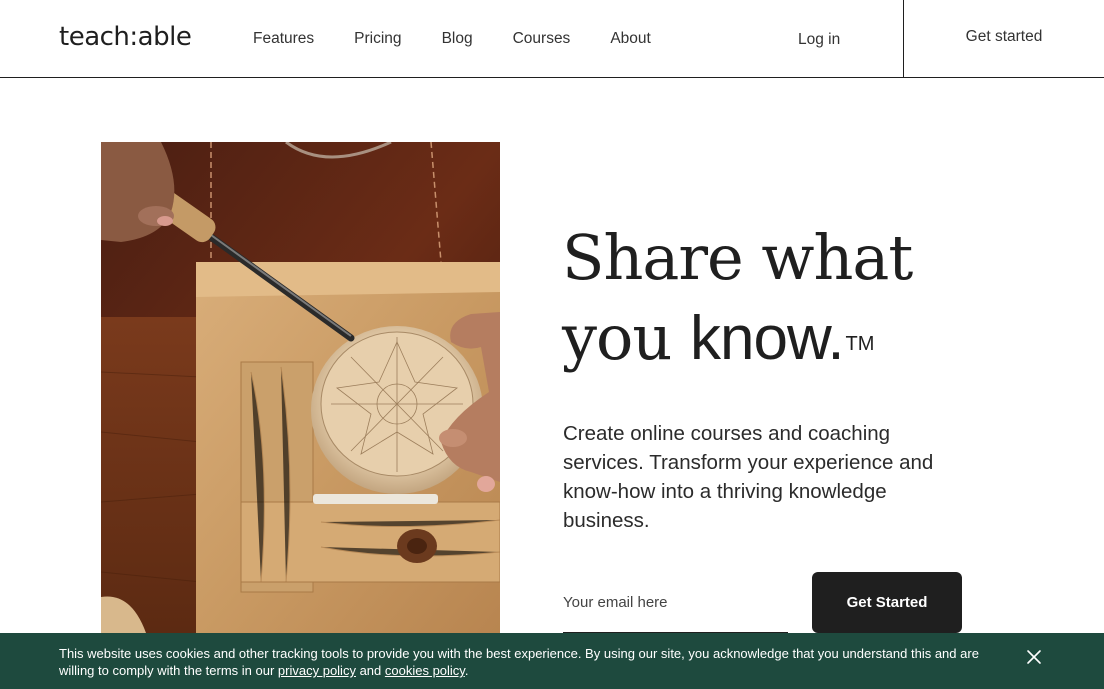 The image size is (1104, 689). What do you see at coordinates (819, 40) in the screenshot?
I see `login-link: Log in` at bounding box center [819, 40].